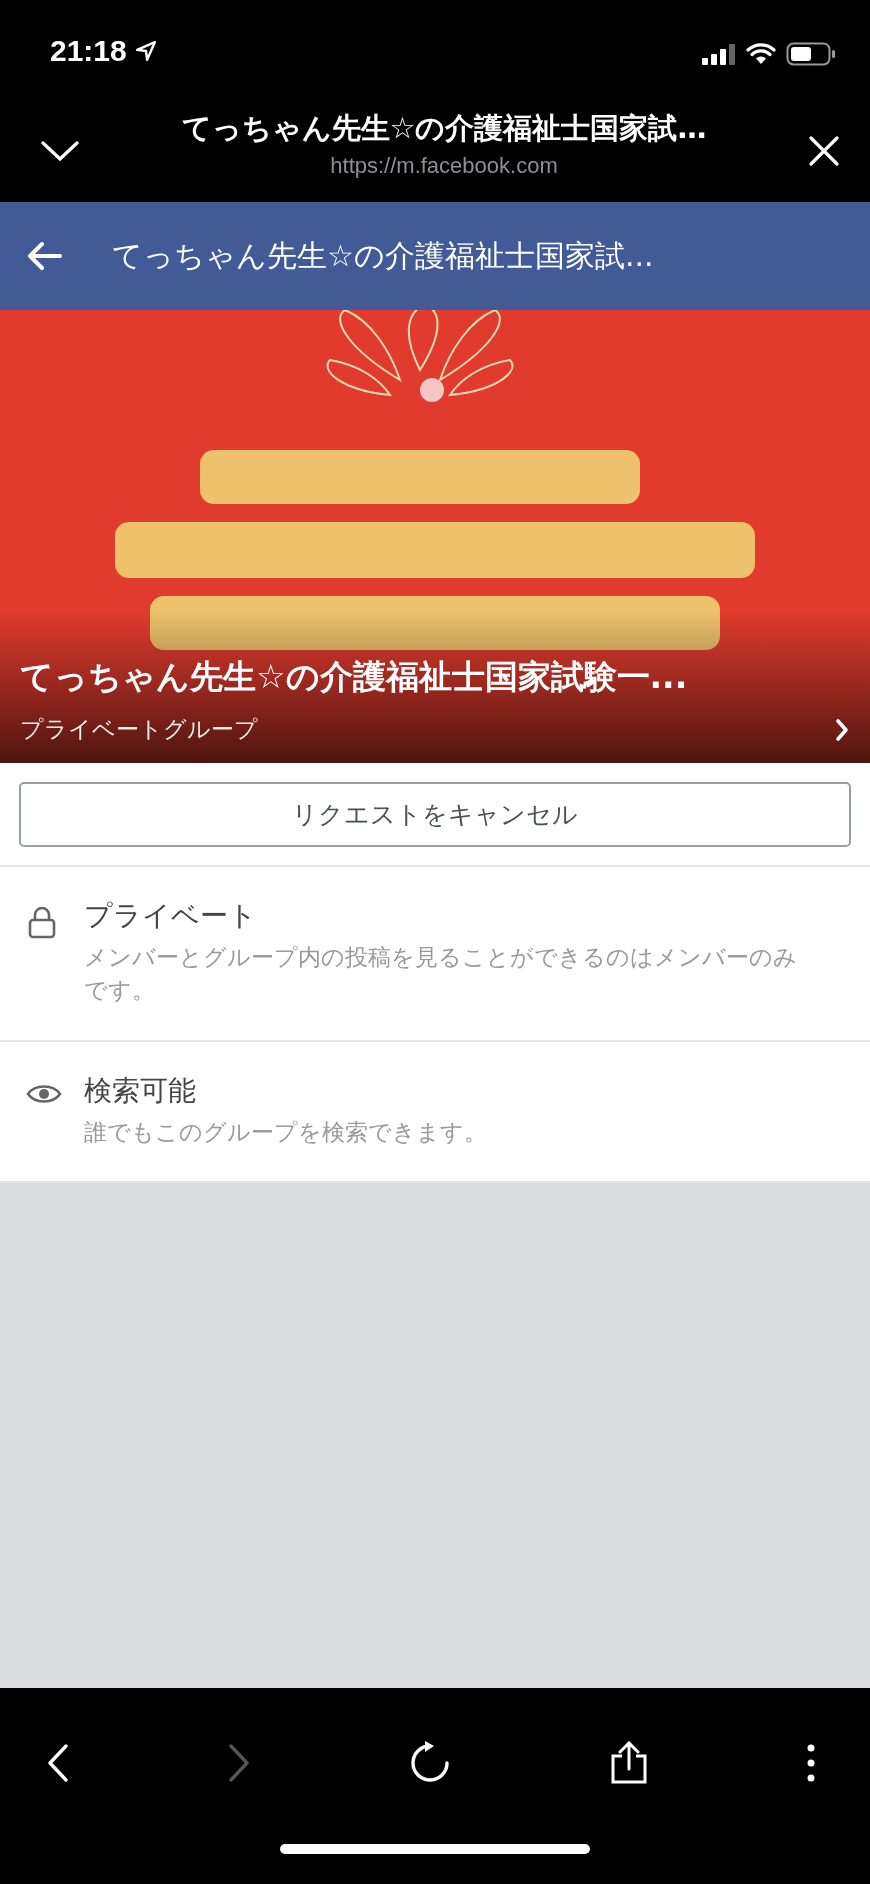 This screenshot has height=1884, width=870. Describe the element at coordinates (42, 922) in the screenshot. I see `lock-icon` at that location.